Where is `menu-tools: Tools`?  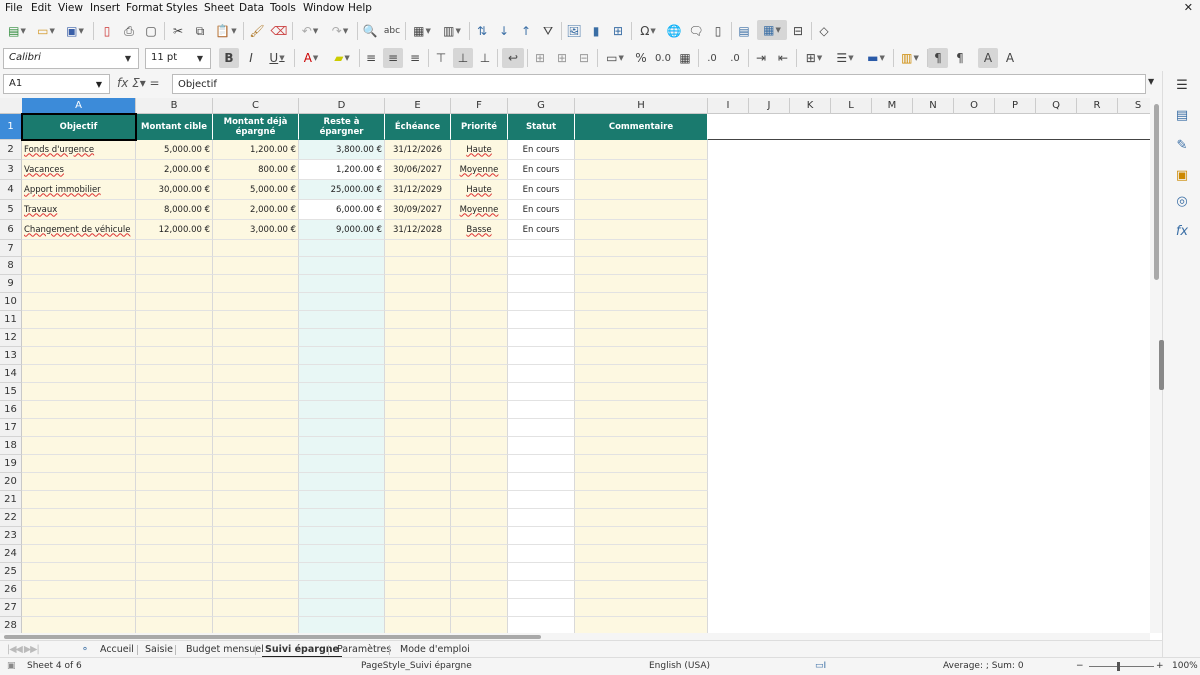
menu-tools: Tools is located at coordinates (283, 8).